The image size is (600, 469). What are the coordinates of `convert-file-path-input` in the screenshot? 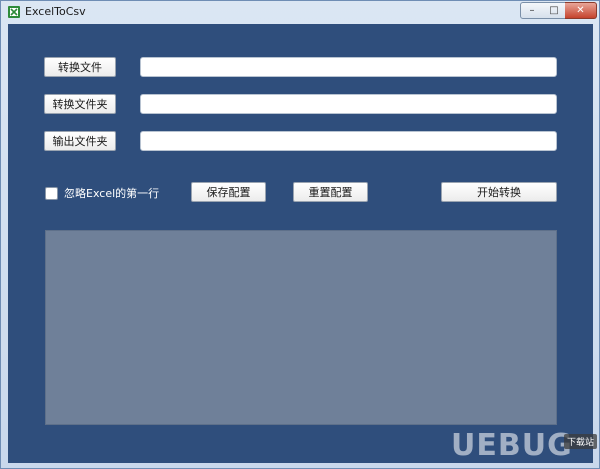 It's located at (348, 67).